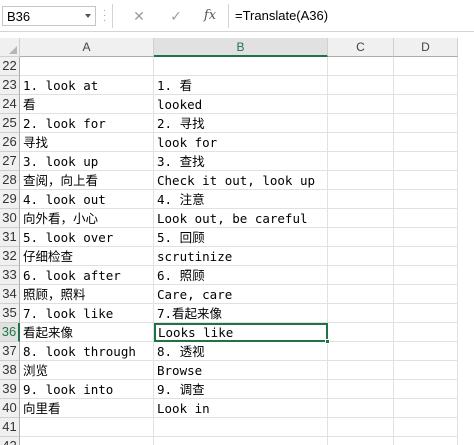 The image size is (474, 445). What do you see at coordinates (241, 389) in the screenshot?
I see `cell-b39: 9. 调查` at bounding box center [241, 389].